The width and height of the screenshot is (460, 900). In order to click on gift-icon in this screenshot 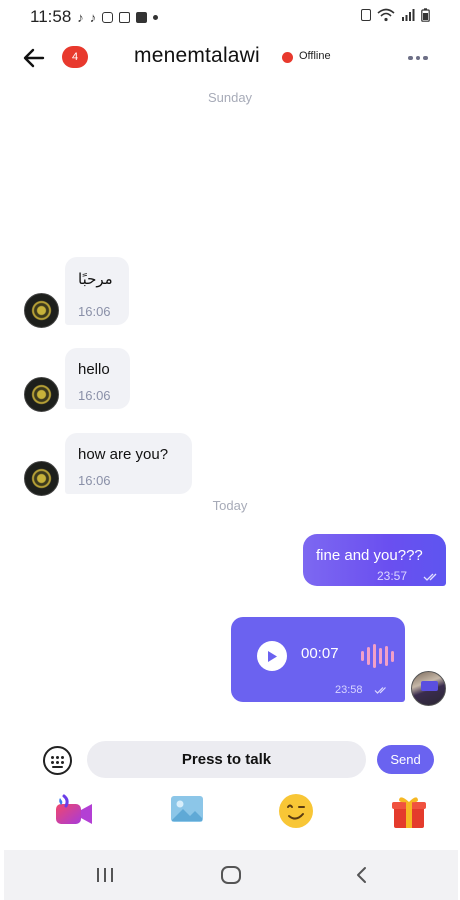, I will do `click(409, 812)`.